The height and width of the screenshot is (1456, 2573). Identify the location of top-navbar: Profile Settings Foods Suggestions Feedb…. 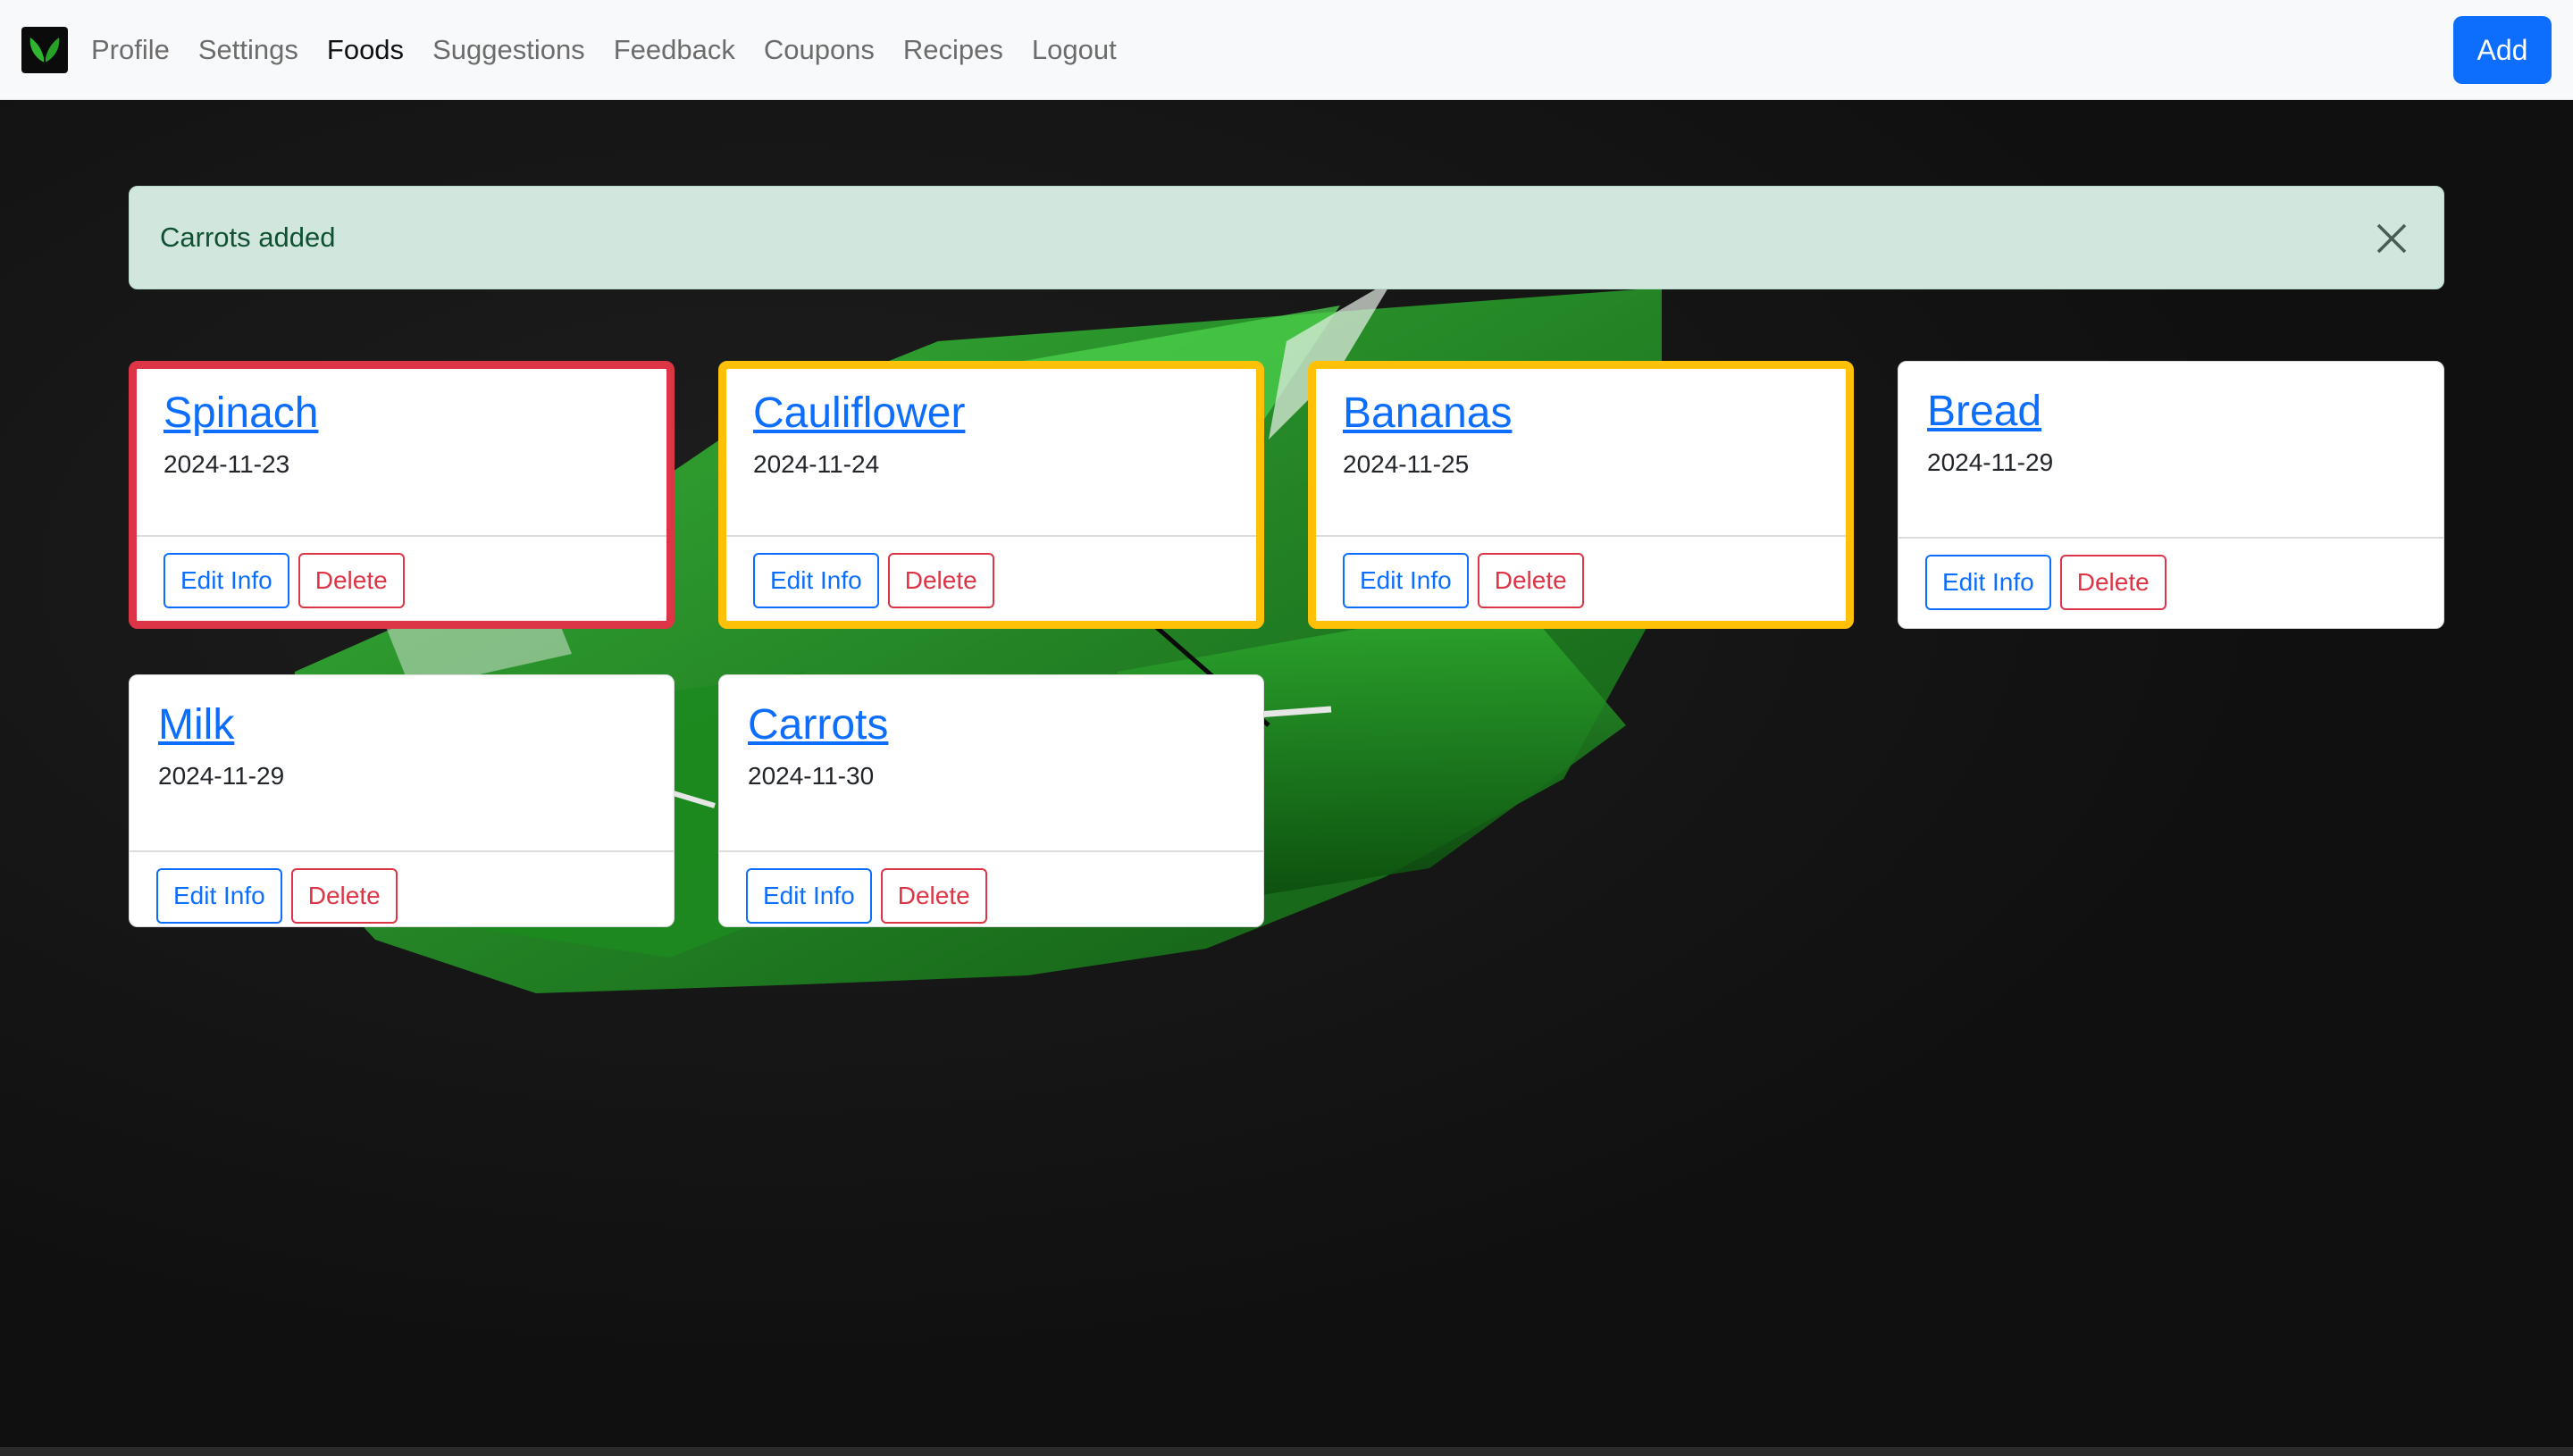
(1286, 50).